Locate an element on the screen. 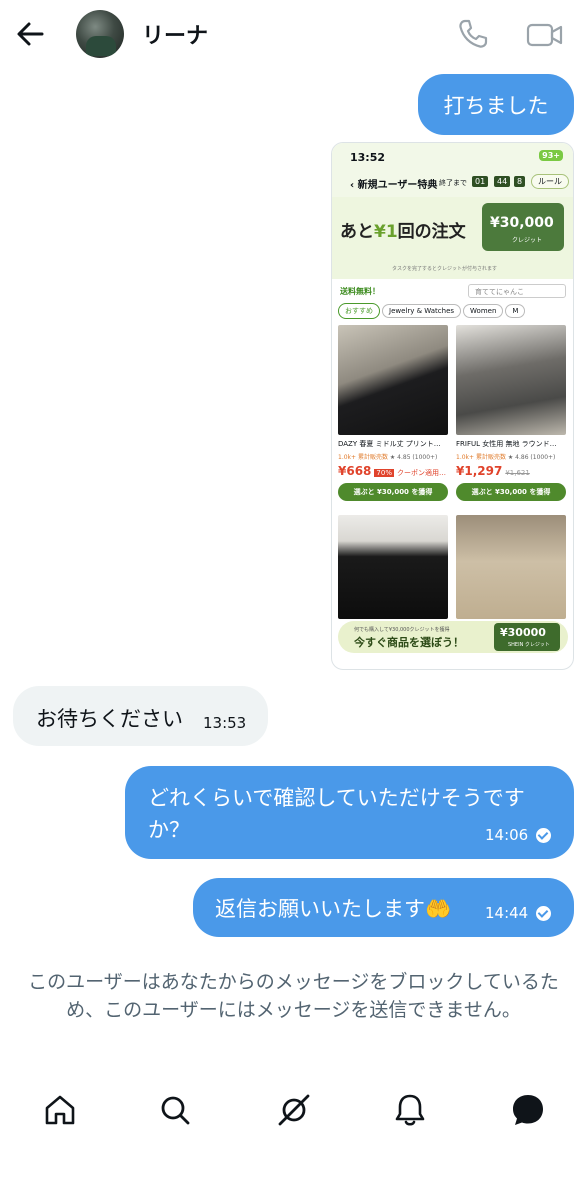 Image resolution: width=587 pixels, height=1200 pixels. video-camera-icon is located at coordinates (545, 35).